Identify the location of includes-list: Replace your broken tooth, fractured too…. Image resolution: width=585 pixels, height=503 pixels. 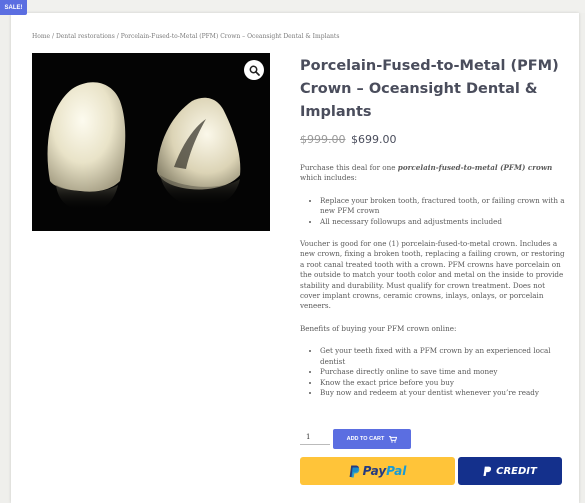
(432, 211).